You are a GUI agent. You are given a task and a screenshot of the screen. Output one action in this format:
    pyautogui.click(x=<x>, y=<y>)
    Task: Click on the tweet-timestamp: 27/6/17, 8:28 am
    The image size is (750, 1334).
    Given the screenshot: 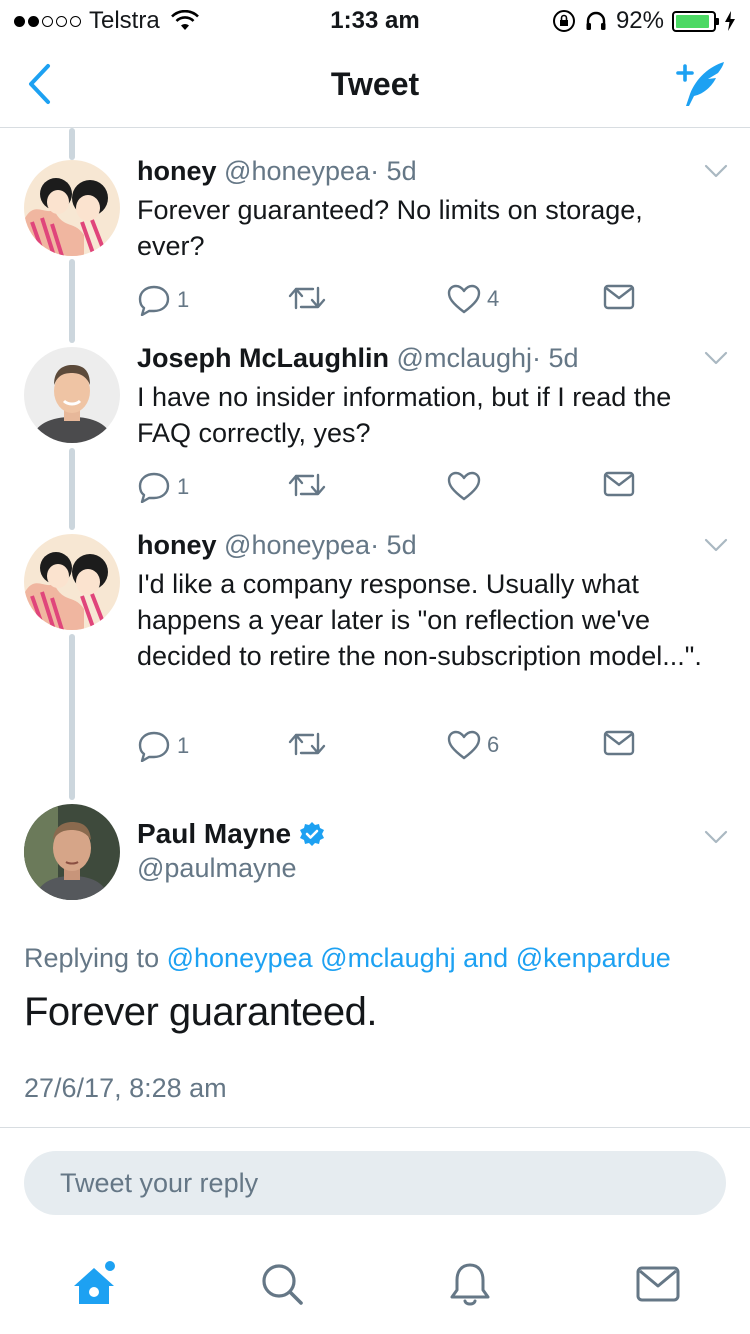 What is the action you would take?
    pyautogui.click(x=125, y=1088)
    